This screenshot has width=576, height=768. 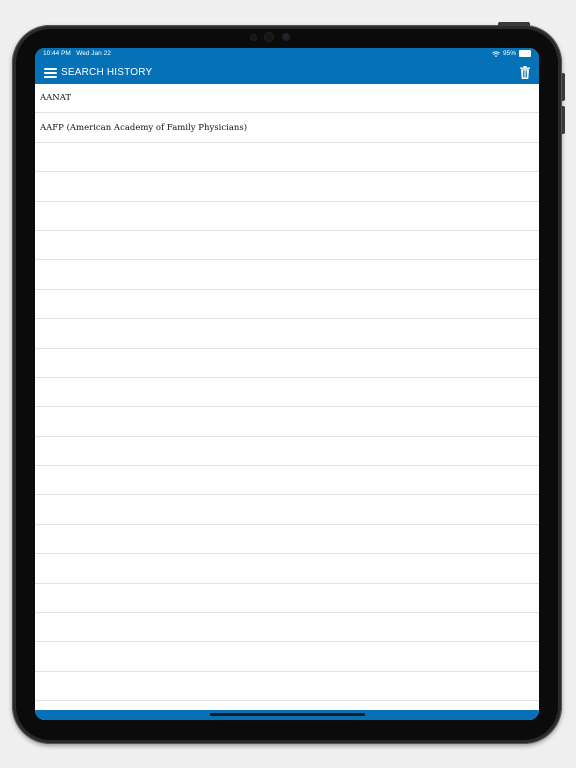 I want to click on battery-percent: 95%, so click(x=509, y=53).